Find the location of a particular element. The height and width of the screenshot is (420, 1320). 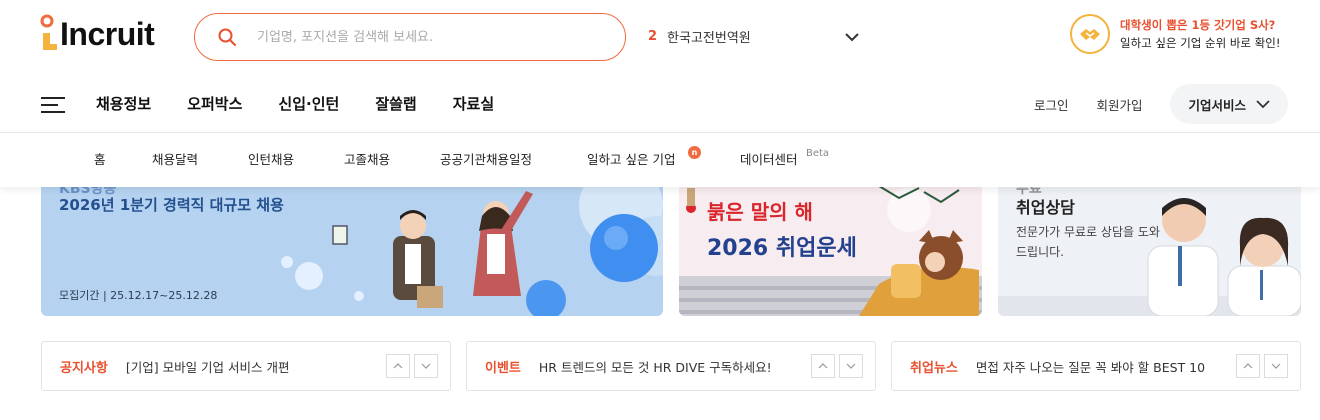

promo-banner: 대학생이 뽑은 1등 갓기업 S사? 일하고 싶은 기업 순위 바로 확인! is located at coordinates (1175, 34).